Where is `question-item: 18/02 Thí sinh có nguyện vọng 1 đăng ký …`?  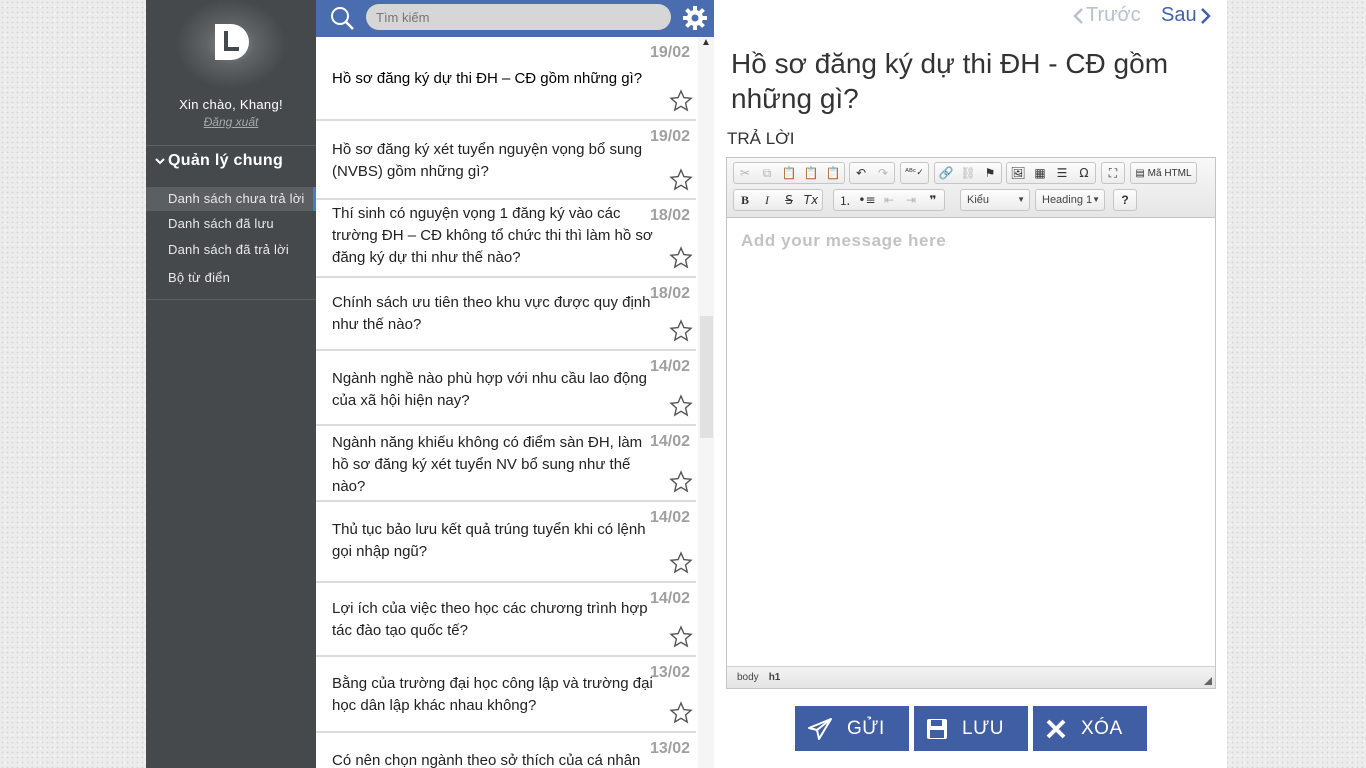 question-item: 18/02 Thí sinh có nguyện vọng 1 đăng ký … is located at coordinates (506, 239).